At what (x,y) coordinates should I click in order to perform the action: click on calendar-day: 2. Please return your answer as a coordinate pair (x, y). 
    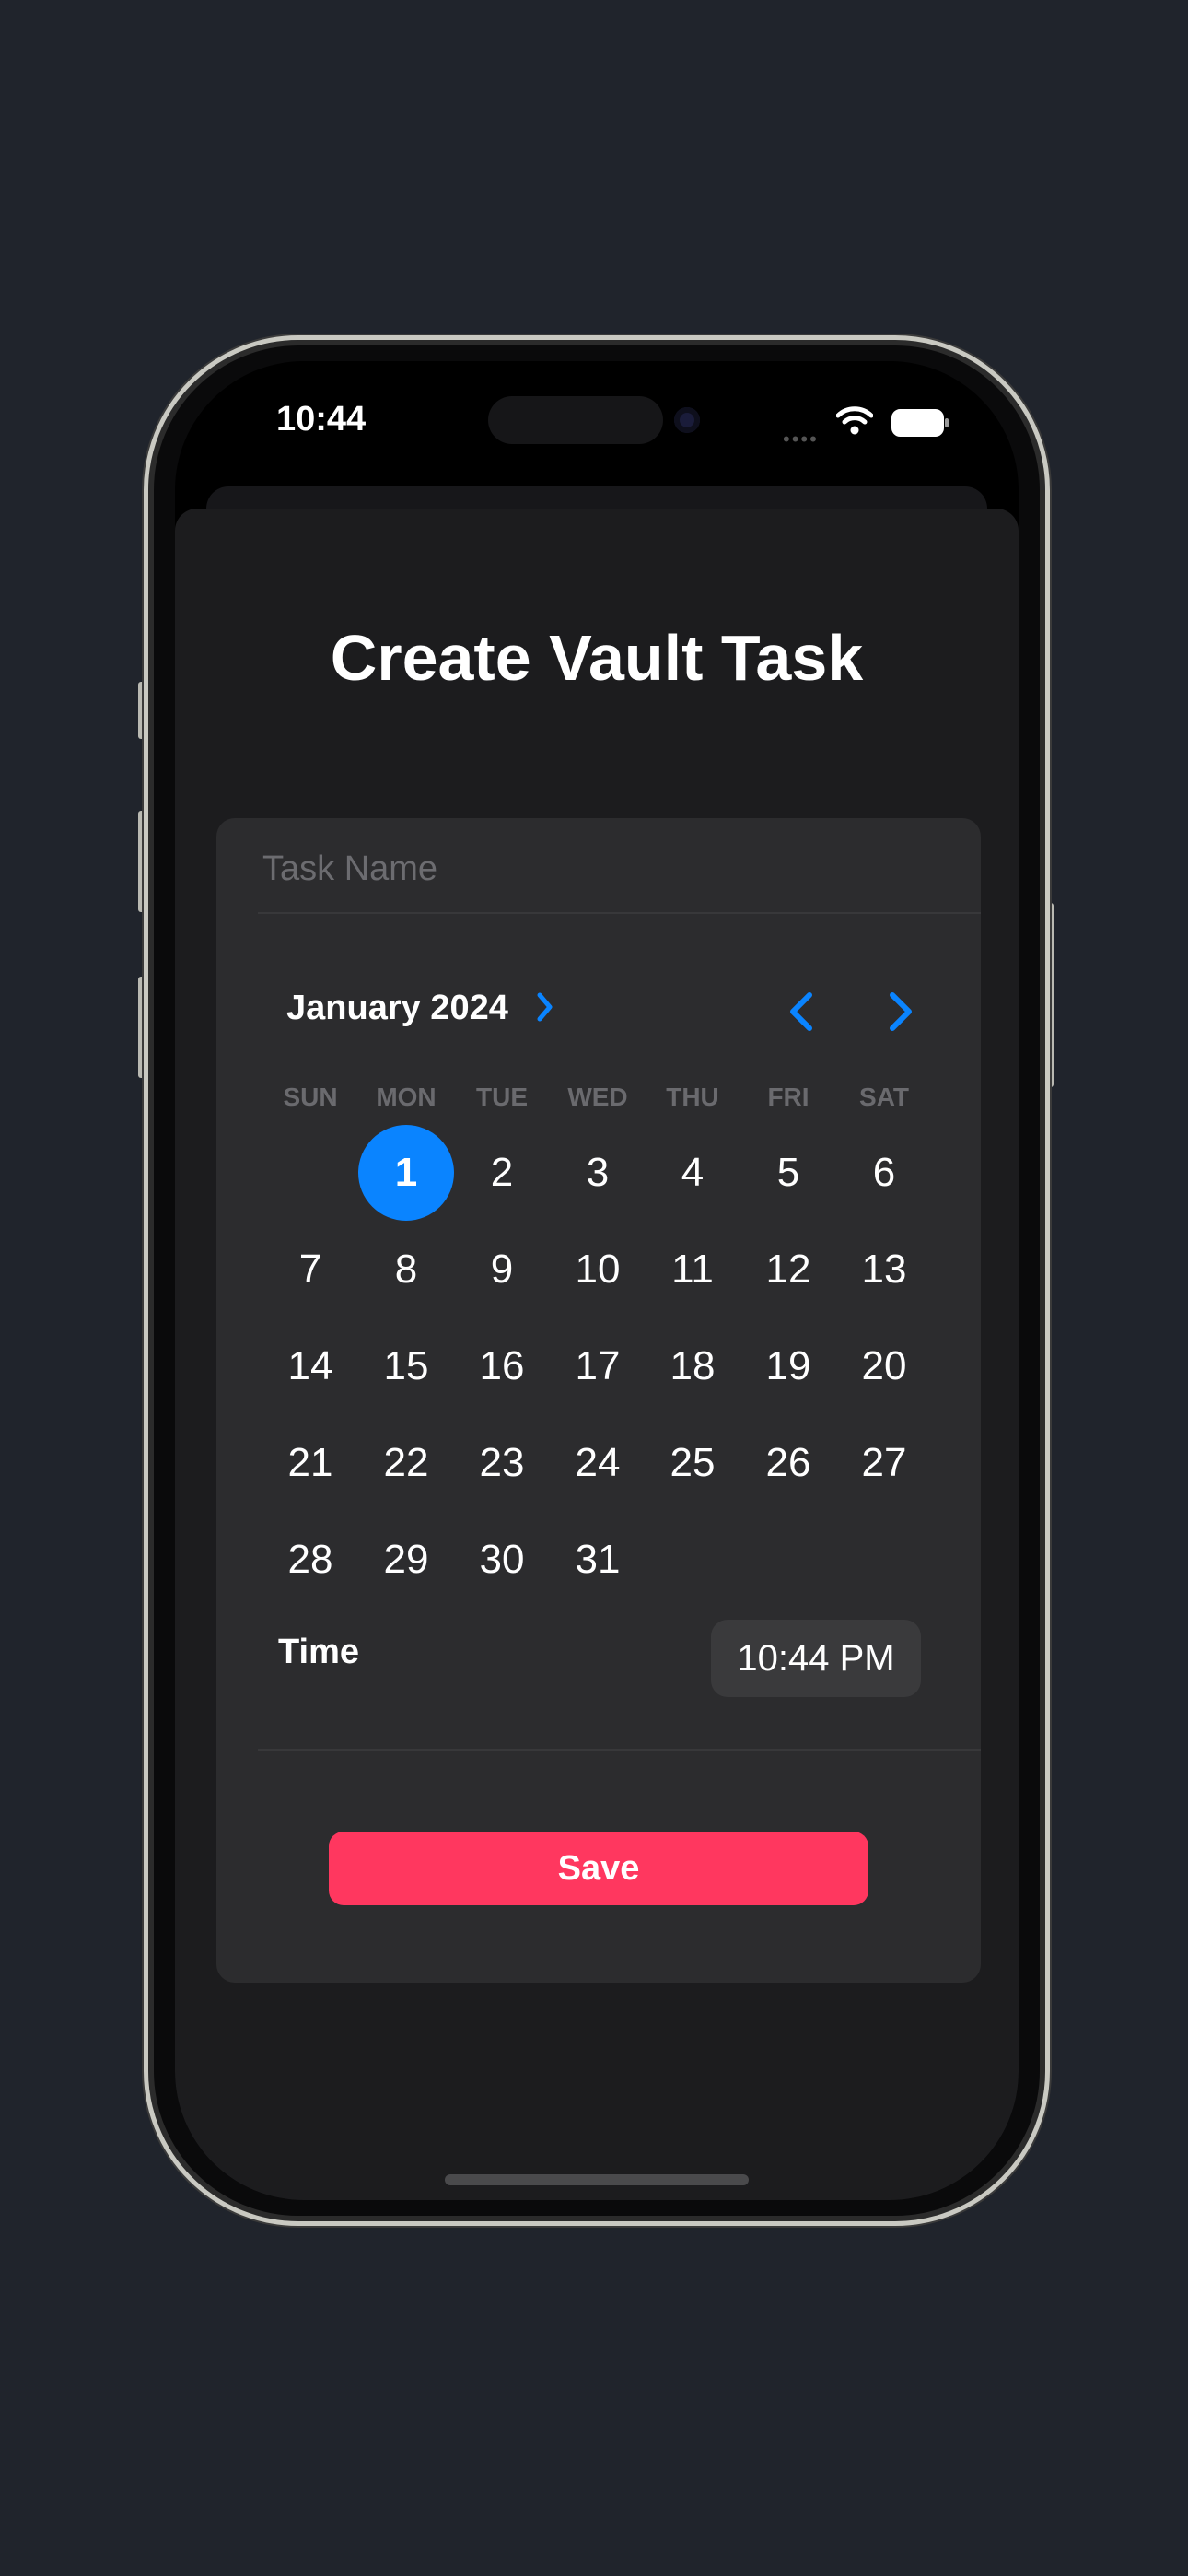
    Looking at the image, I should click on (502, 1173).